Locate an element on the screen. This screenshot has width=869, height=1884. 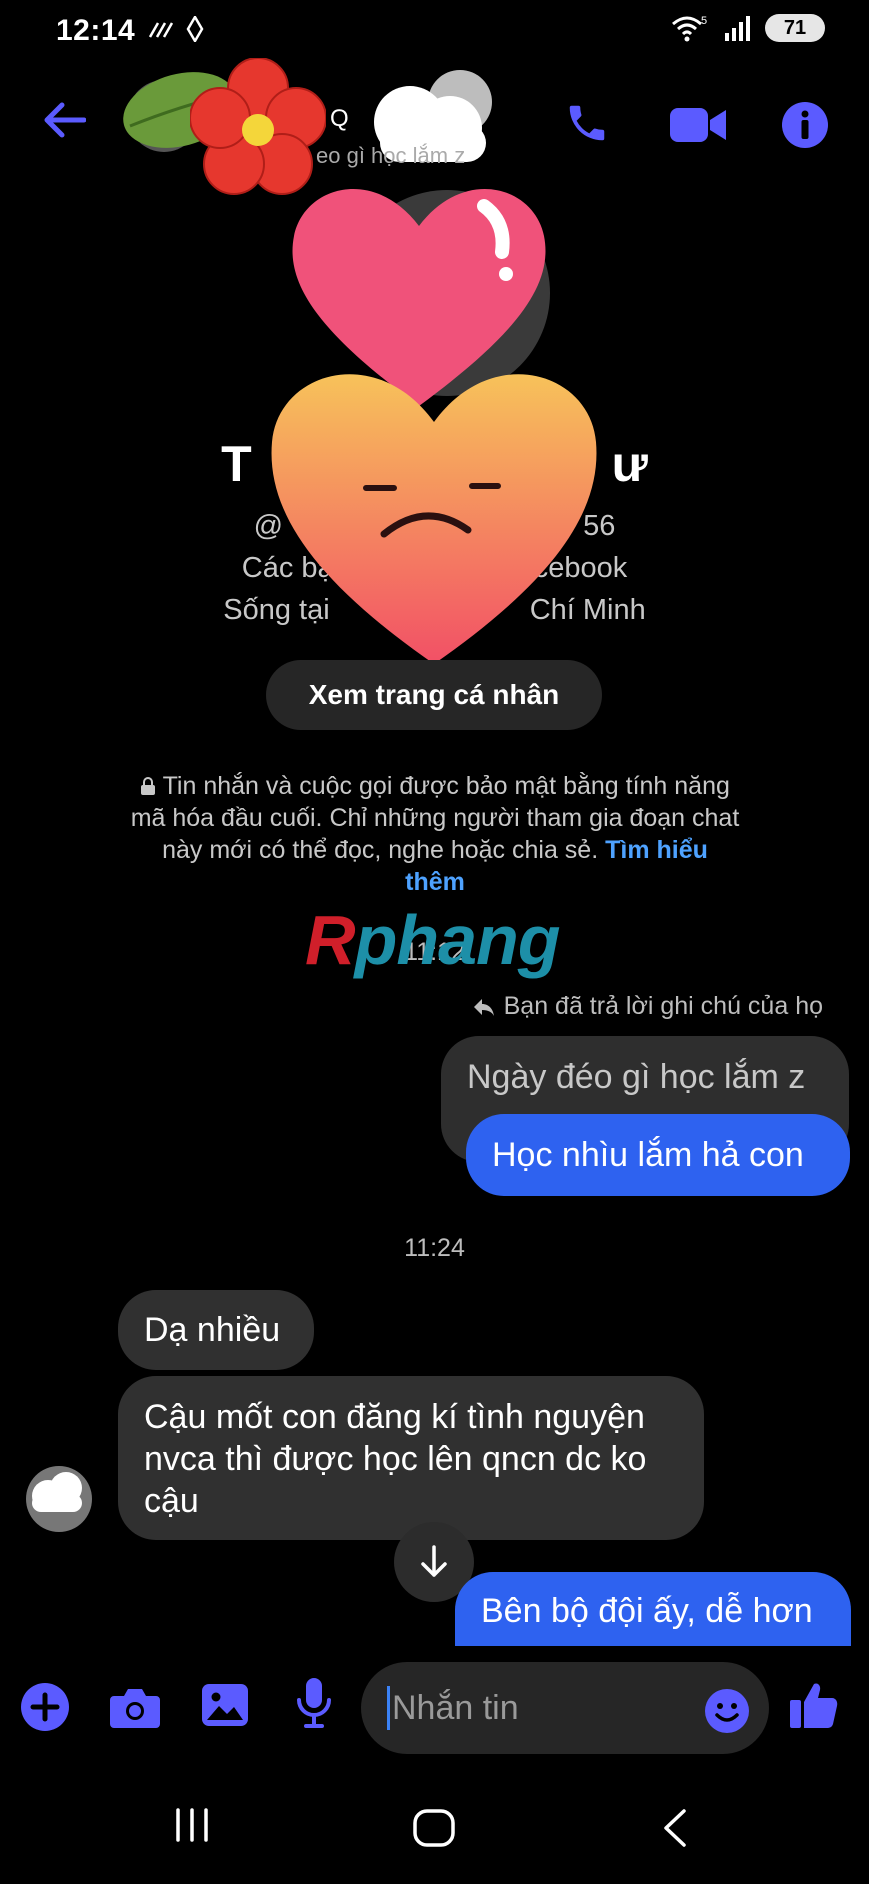
battery-indicator: 71 is located at coordinates (795, 28).